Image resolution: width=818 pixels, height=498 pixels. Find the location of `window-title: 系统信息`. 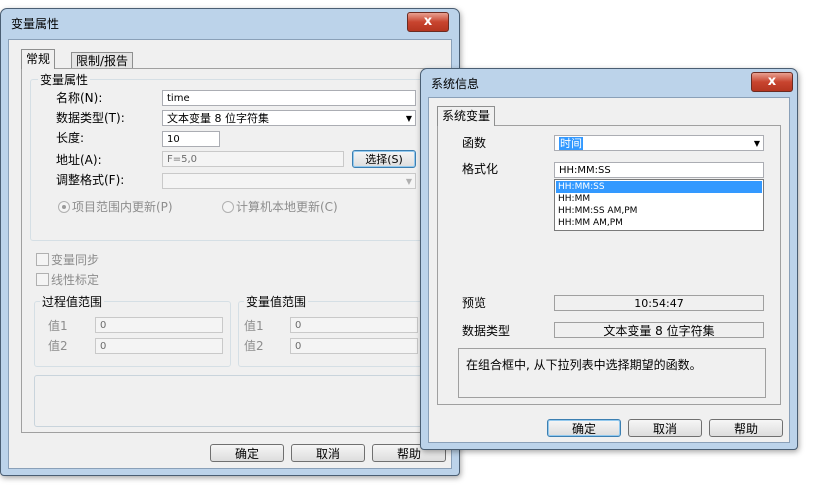

window-title: 系统信息 is located at coordinates (455, 84).